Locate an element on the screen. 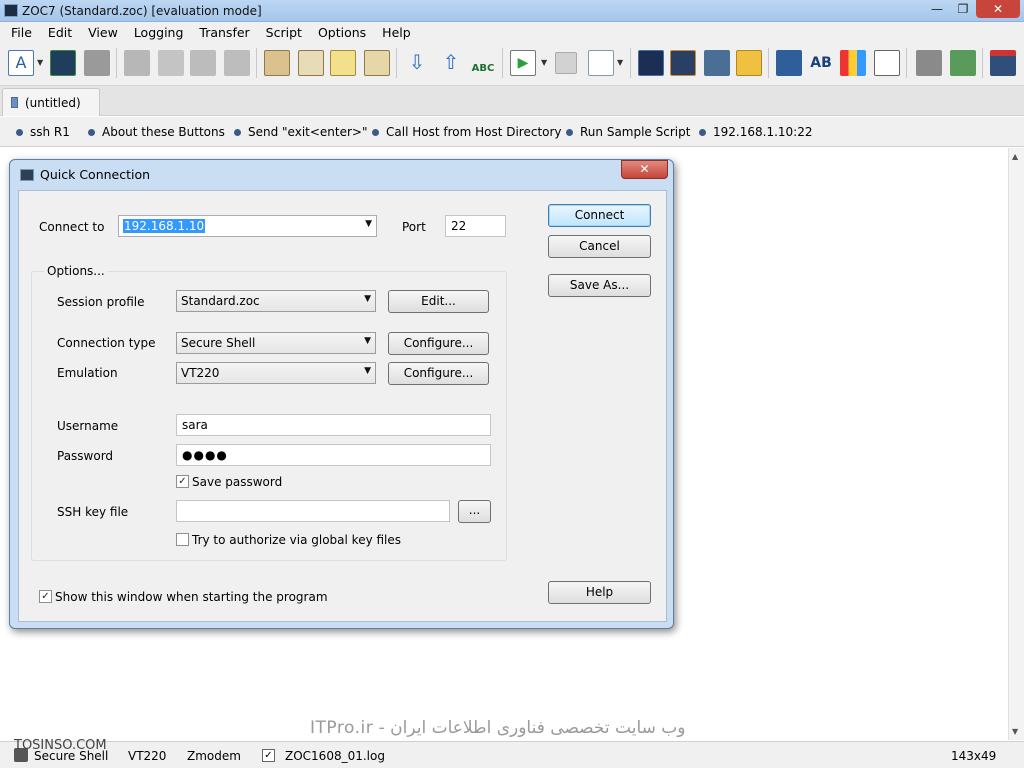 Image resolution: width=1024 pixels, height=768 pixels. font-size-icon: AB is located at coordinates (821, 63).